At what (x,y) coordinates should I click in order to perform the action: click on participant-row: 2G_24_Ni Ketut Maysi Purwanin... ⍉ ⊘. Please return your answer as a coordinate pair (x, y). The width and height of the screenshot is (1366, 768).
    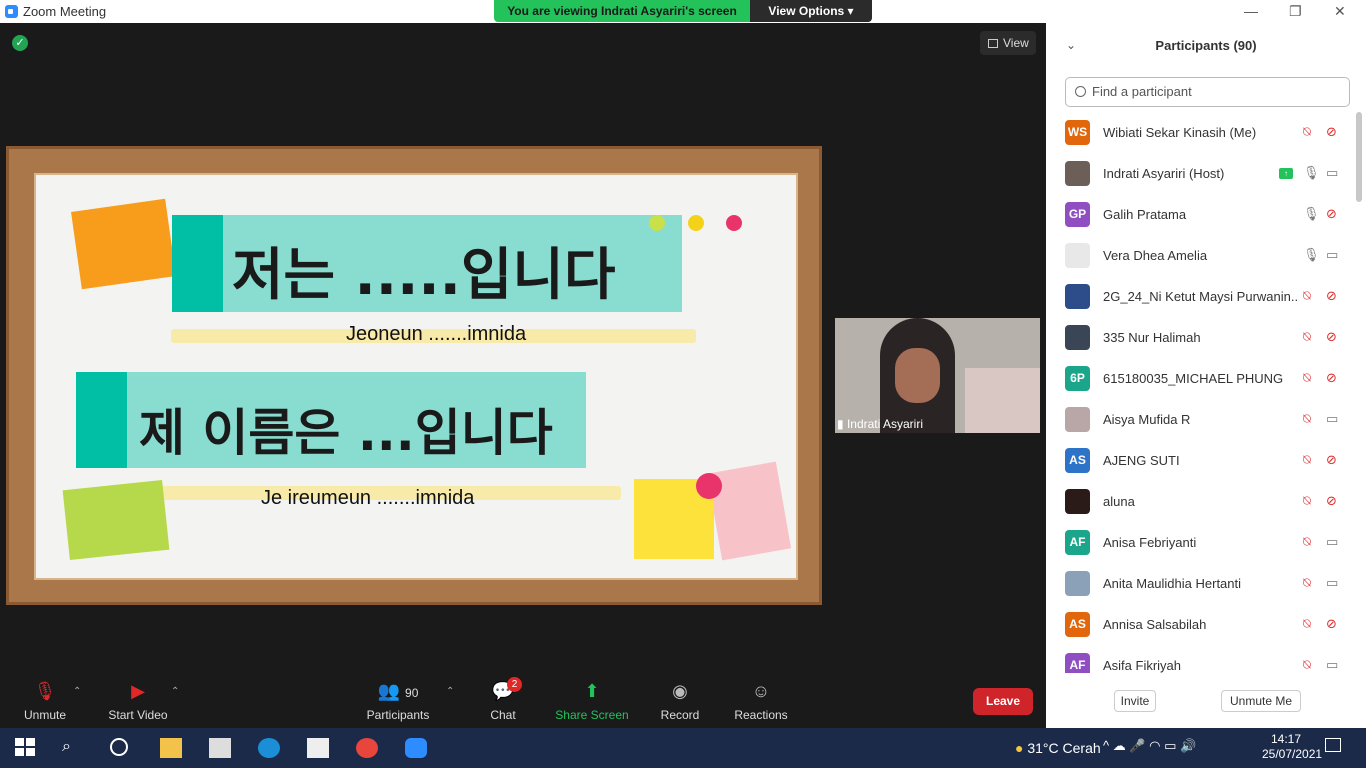
    Looking at the image, I should click on (1201, 297).